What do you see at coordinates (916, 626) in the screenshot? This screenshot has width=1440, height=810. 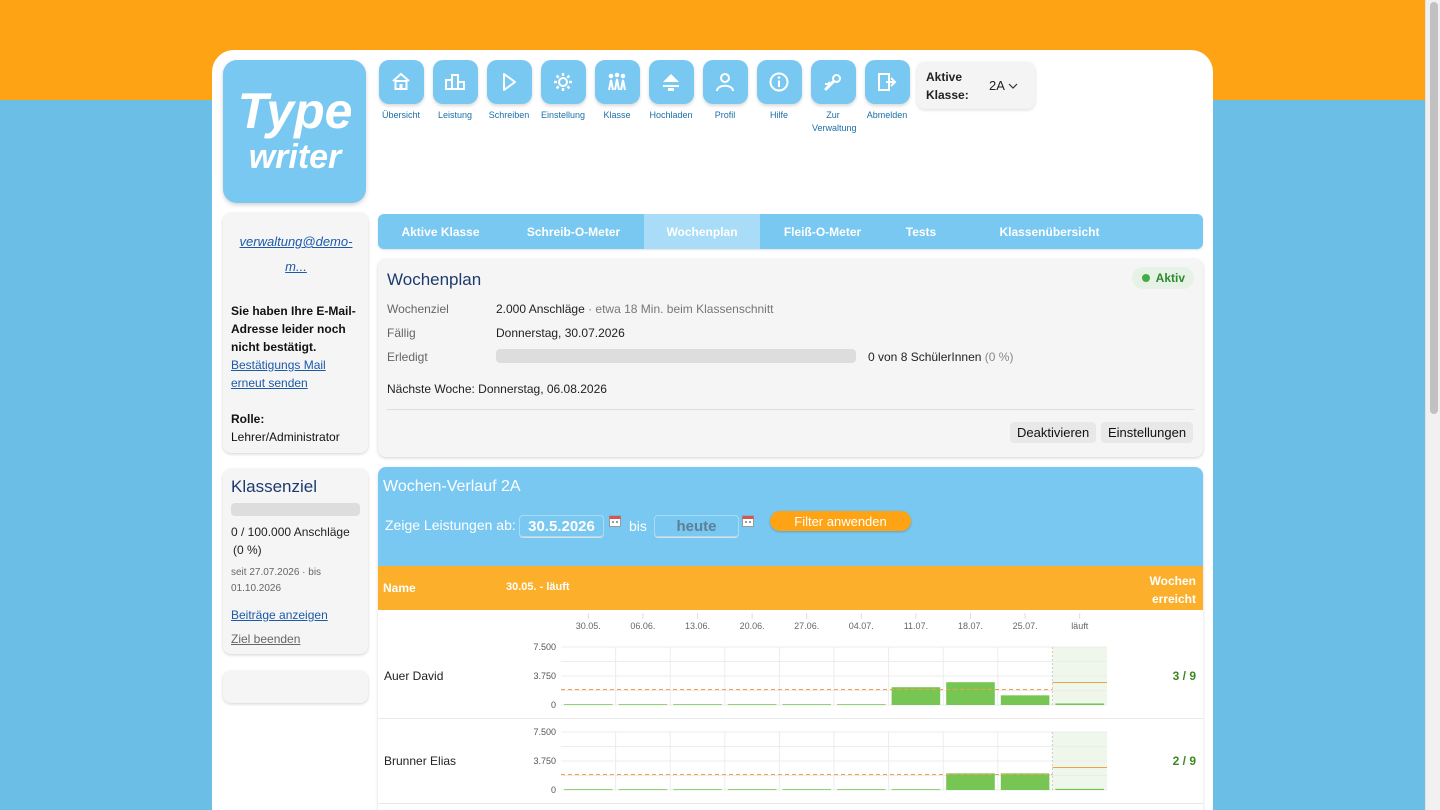 I see `week-tick-label: 11.07.` at bounding box center [916, 626].